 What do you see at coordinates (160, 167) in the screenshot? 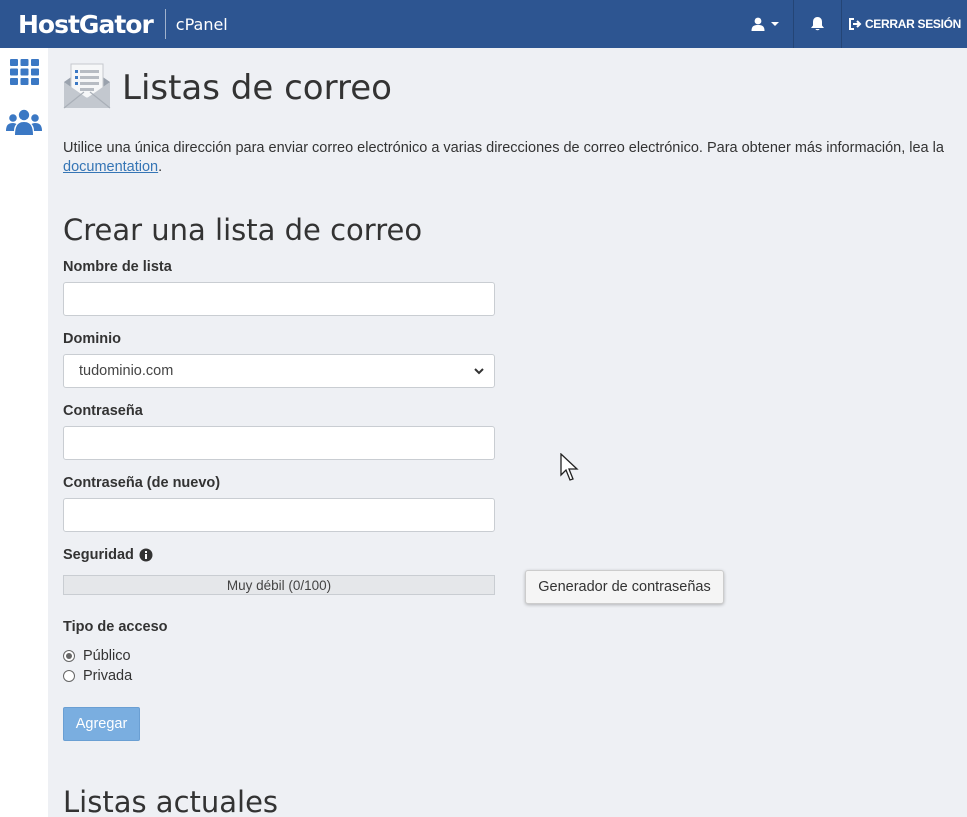
I see `intro-end: .` at bounding box center [160, 167].